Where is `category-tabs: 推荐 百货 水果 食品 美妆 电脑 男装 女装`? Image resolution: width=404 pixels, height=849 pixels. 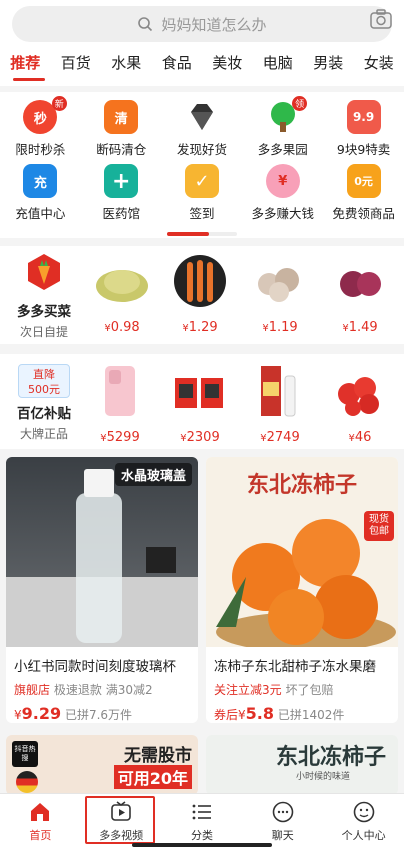 category-tabs: 推荐 百货 水果 食品 美妆 电脑 男装 女装 is located at coordinates (202, 68).